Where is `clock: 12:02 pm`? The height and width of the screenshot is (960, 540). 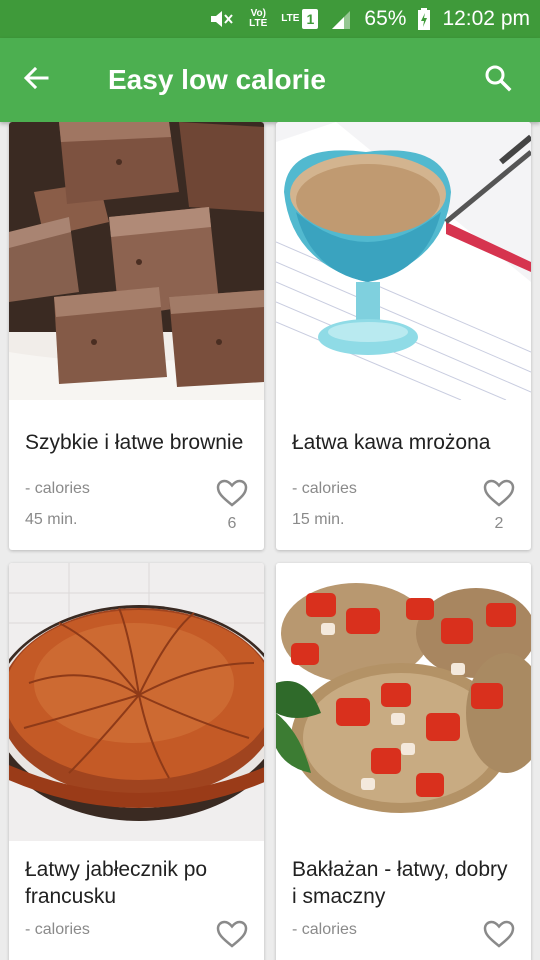 clock: 12:02 pm is located at coordinates (486, 18).